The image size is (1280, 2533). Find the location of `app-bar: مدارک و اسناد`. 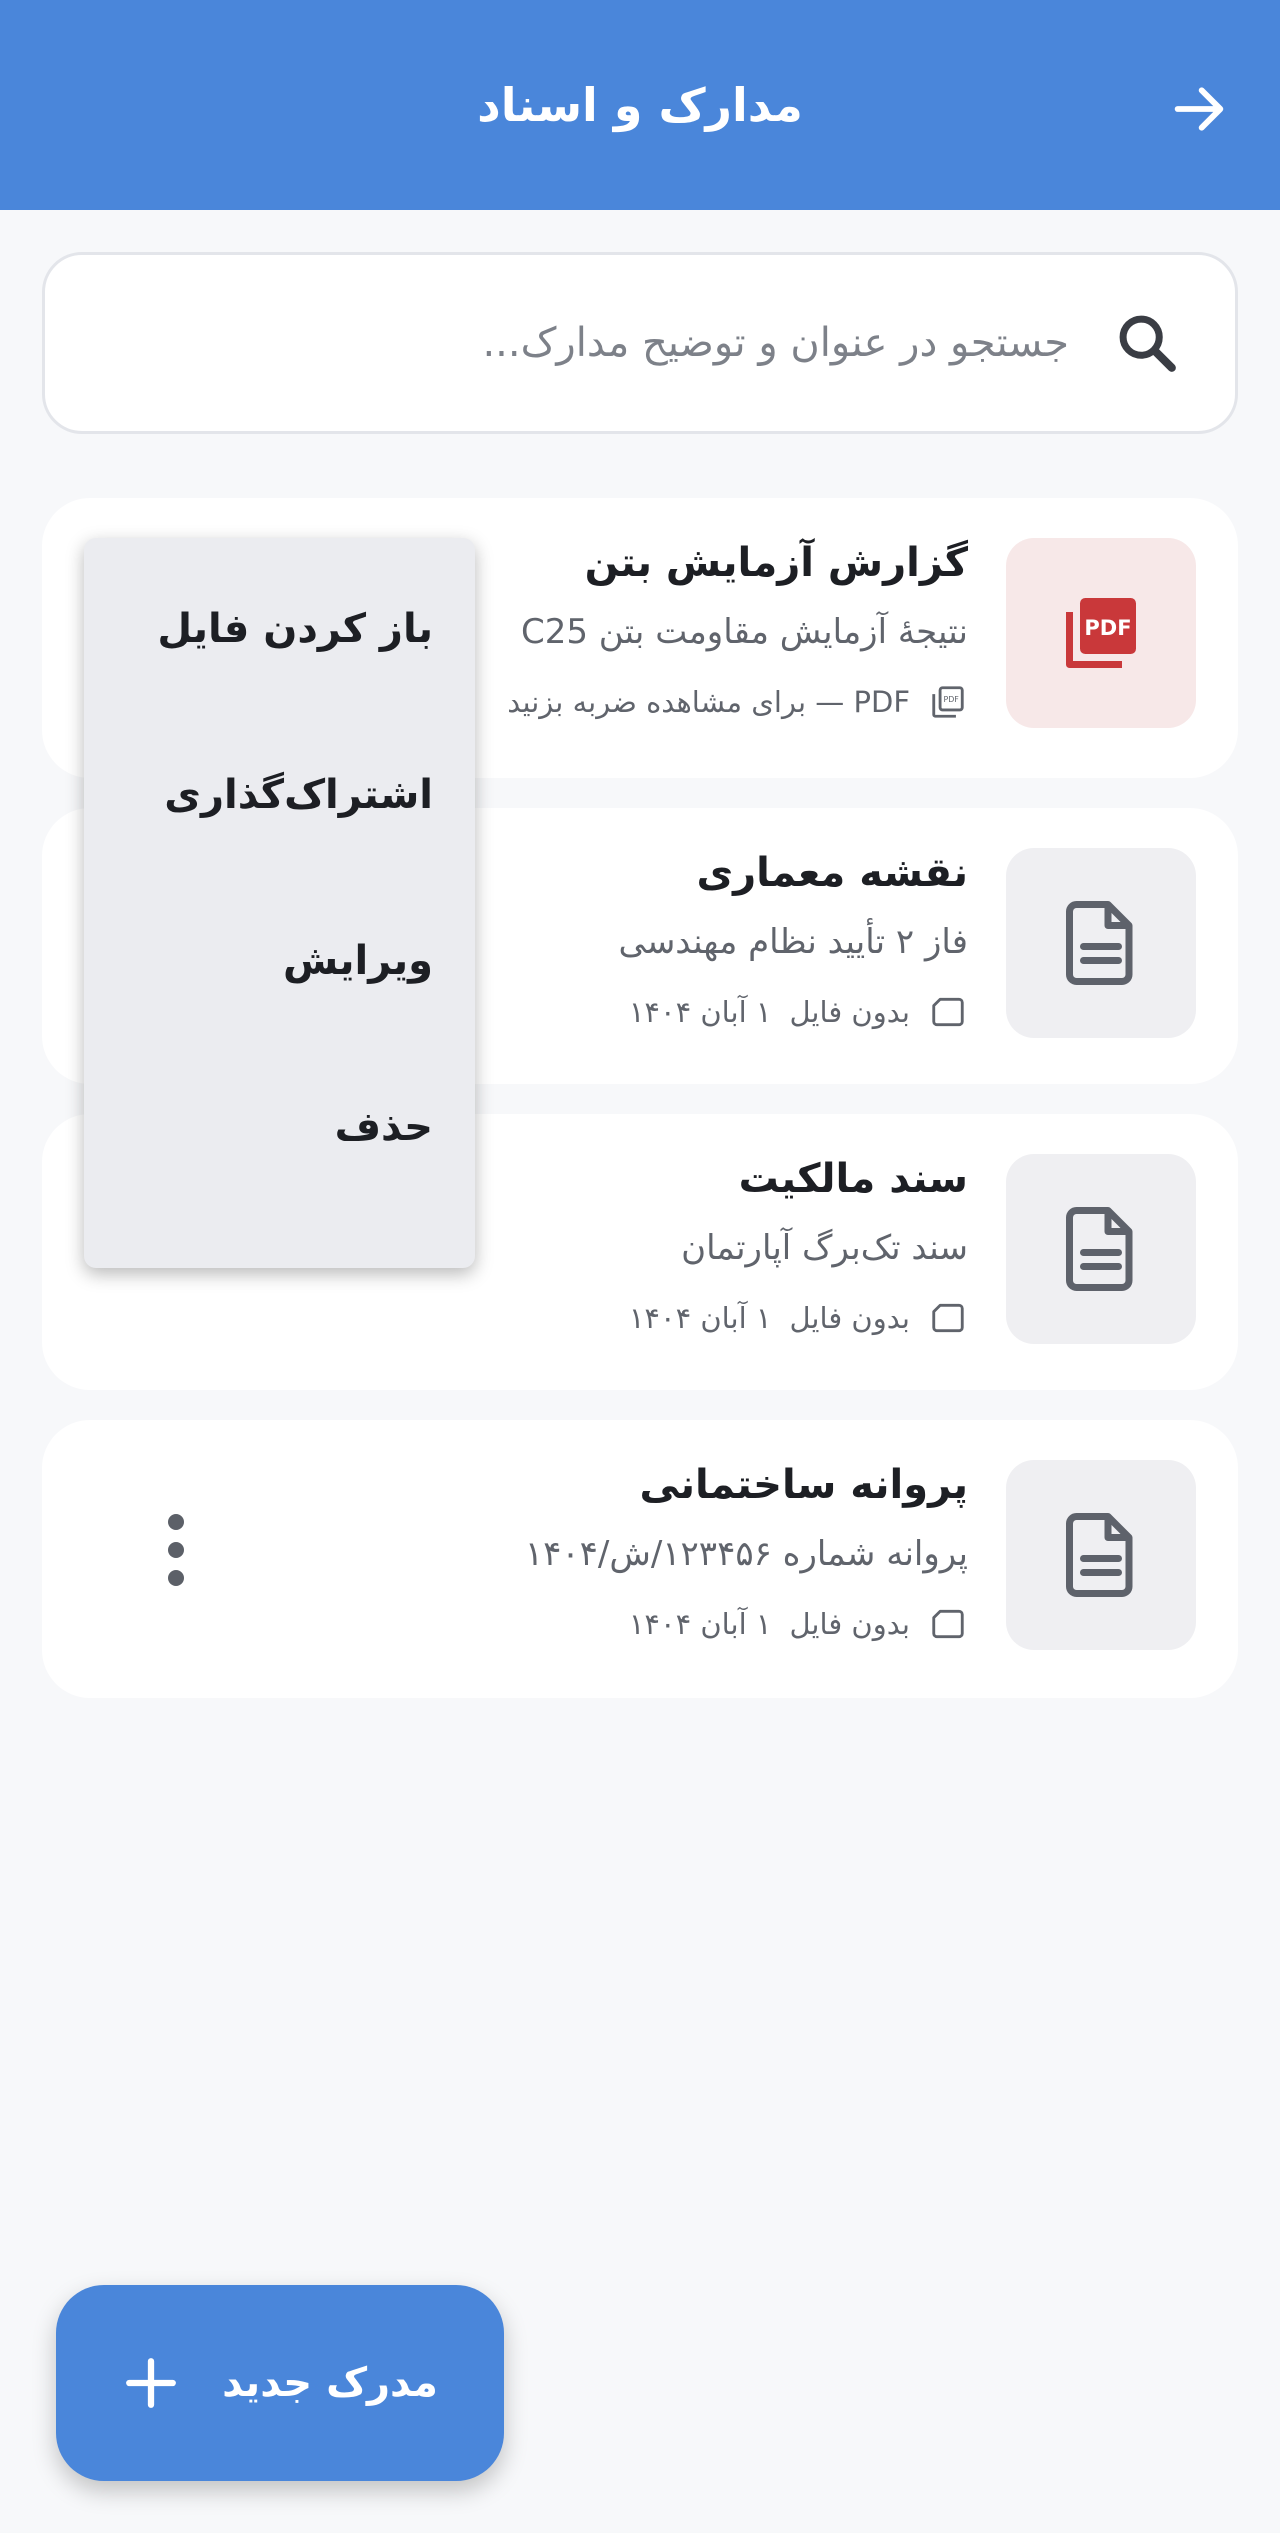

app-bar: مدارک و اسناد is located at coordinates (640, 105).